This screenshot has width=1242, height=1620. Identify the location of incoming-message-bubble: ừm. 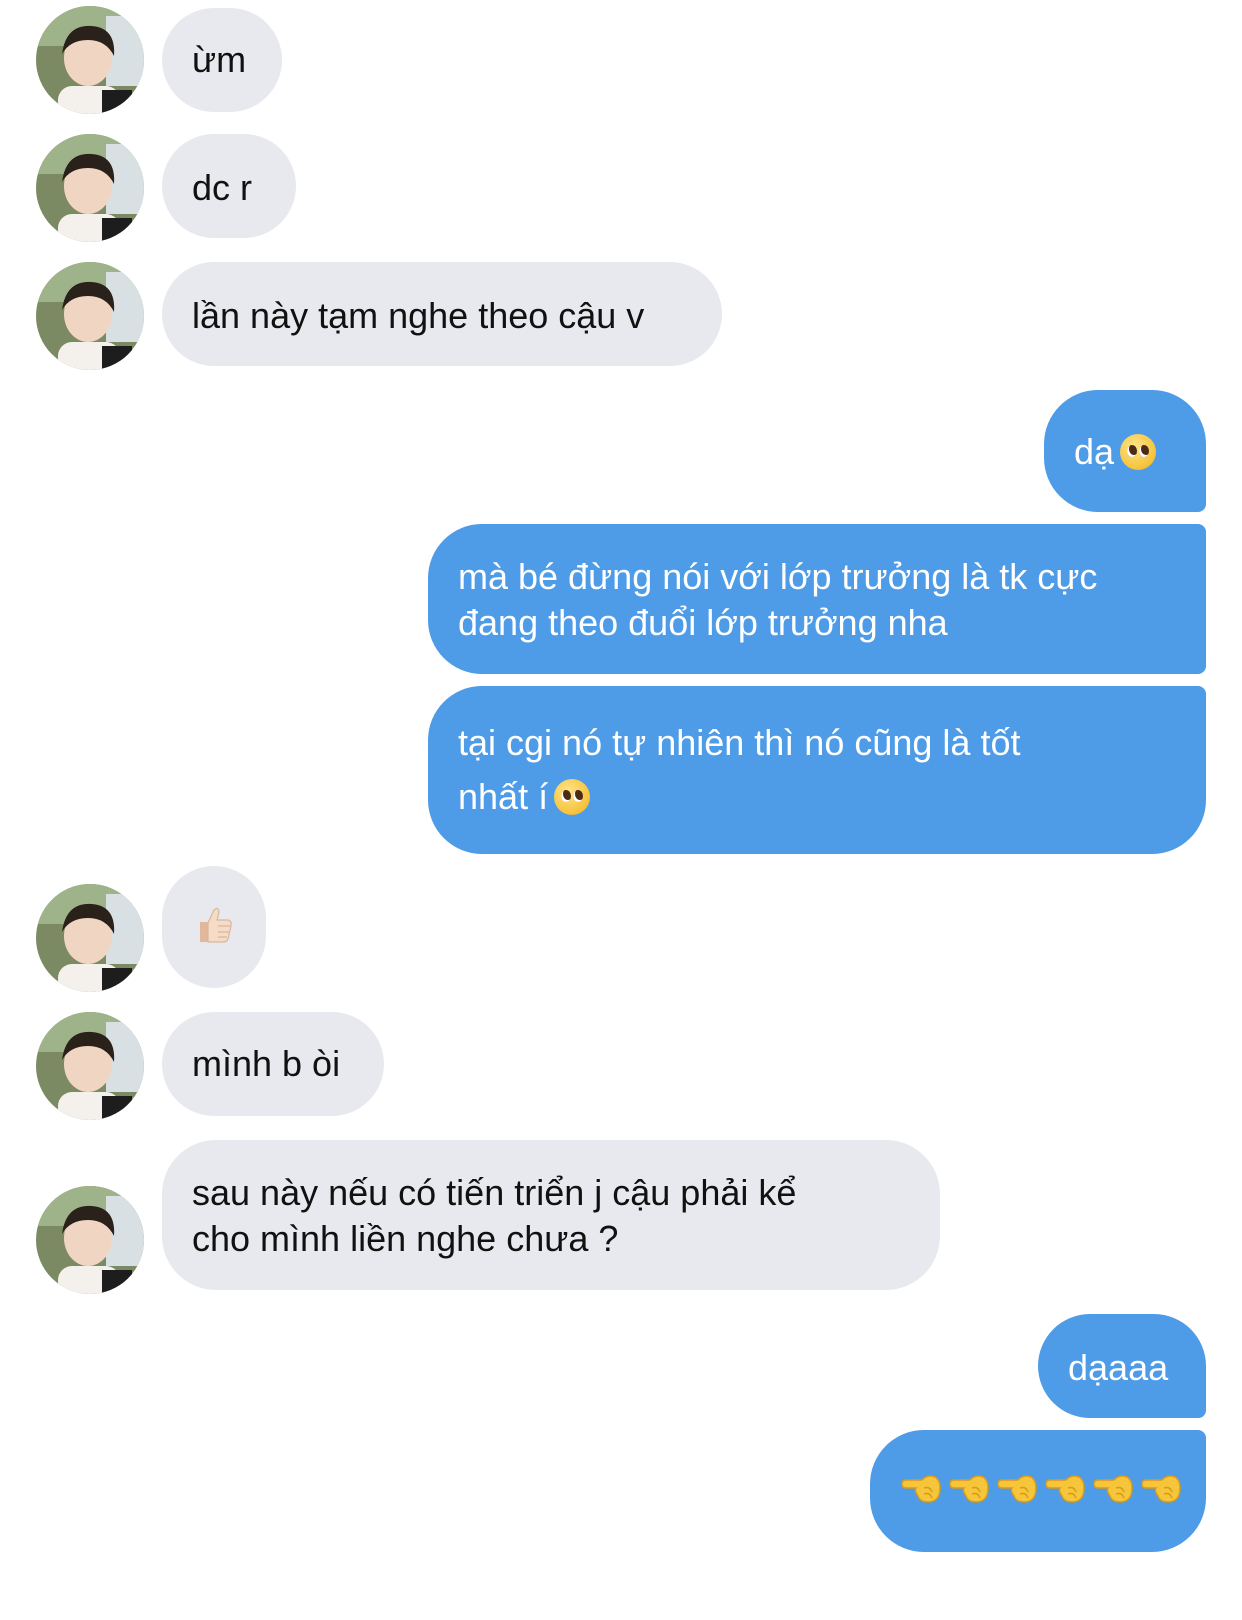
(222, 60).